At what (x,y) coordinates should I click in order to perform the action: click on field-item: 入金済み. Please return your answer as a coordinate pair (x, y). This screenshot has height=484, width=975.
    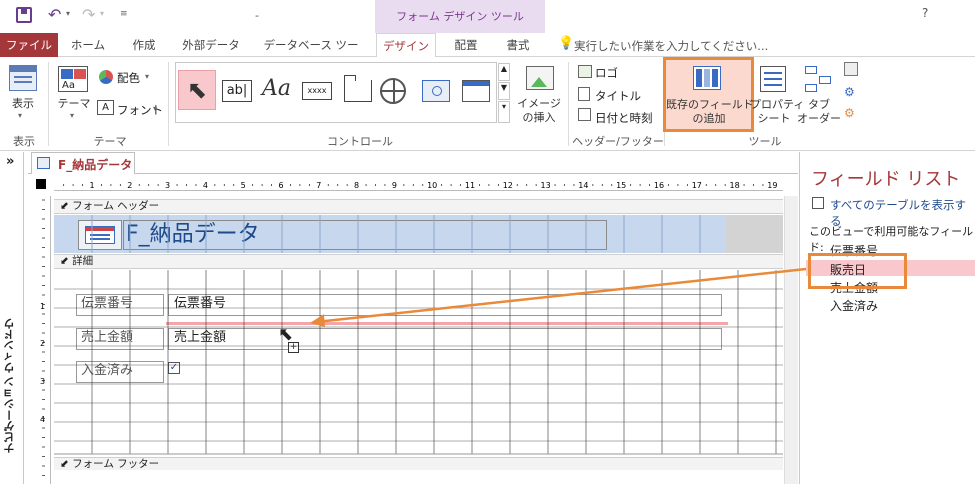
    Looking at the image, I should click on (854, 305).